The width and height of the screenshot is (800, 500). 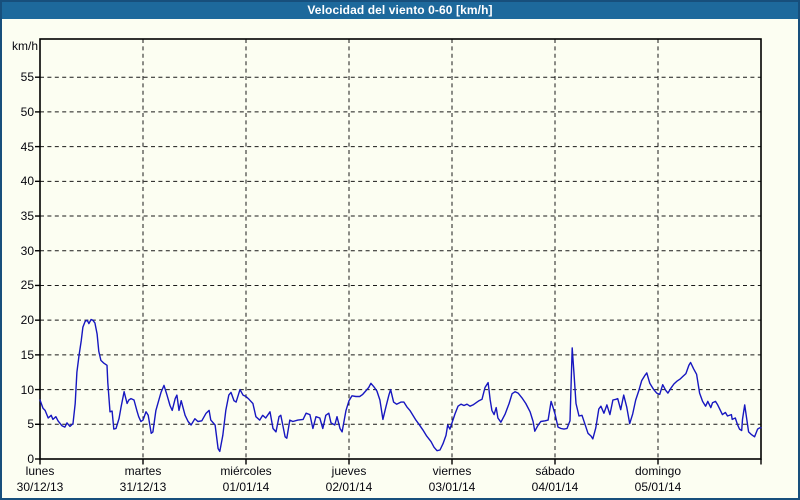 I want to click on y-tick-label: 50, so click(x=27, y=111).